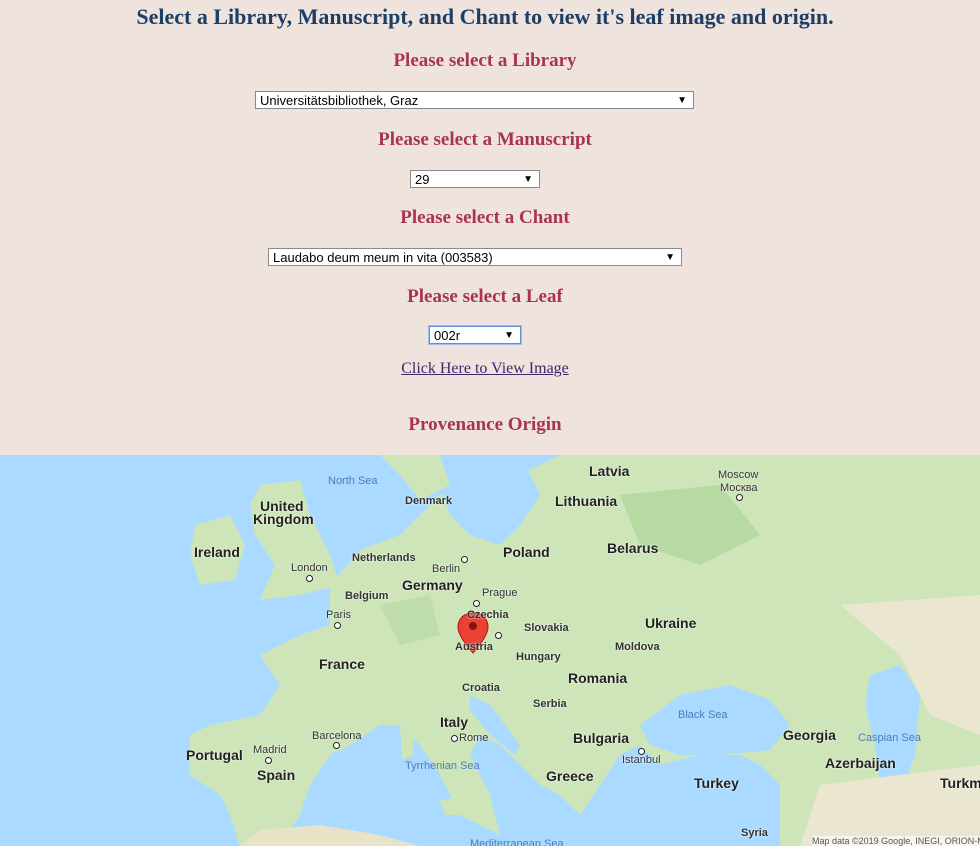 The height and width of the screenshot is (846, 980). What do you see at coordinates (353, 481) in the screenshot?
I see `map-label-north-sea: North Sea` at bounding box center [353, 481].